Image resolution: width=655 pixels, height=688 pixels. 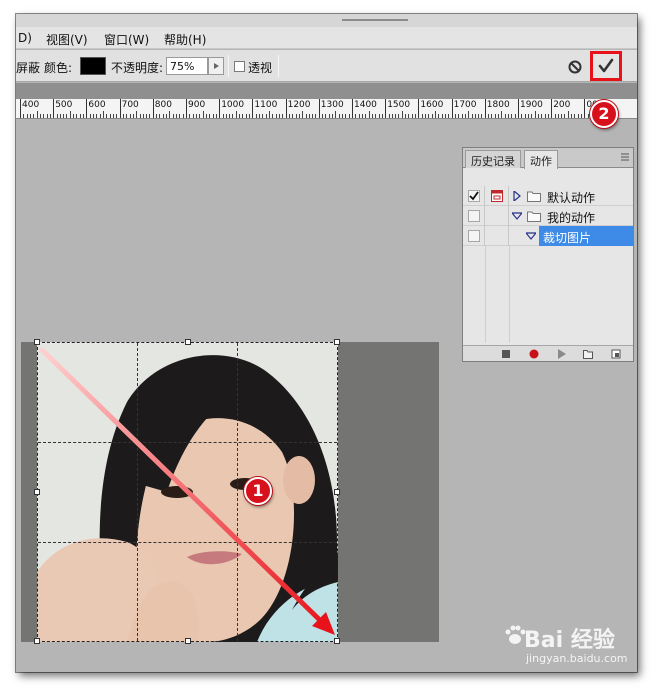 I want to click on baidu-watermark: Bai 经验 jingyan.baidu.com, so click(x=570, y=646).